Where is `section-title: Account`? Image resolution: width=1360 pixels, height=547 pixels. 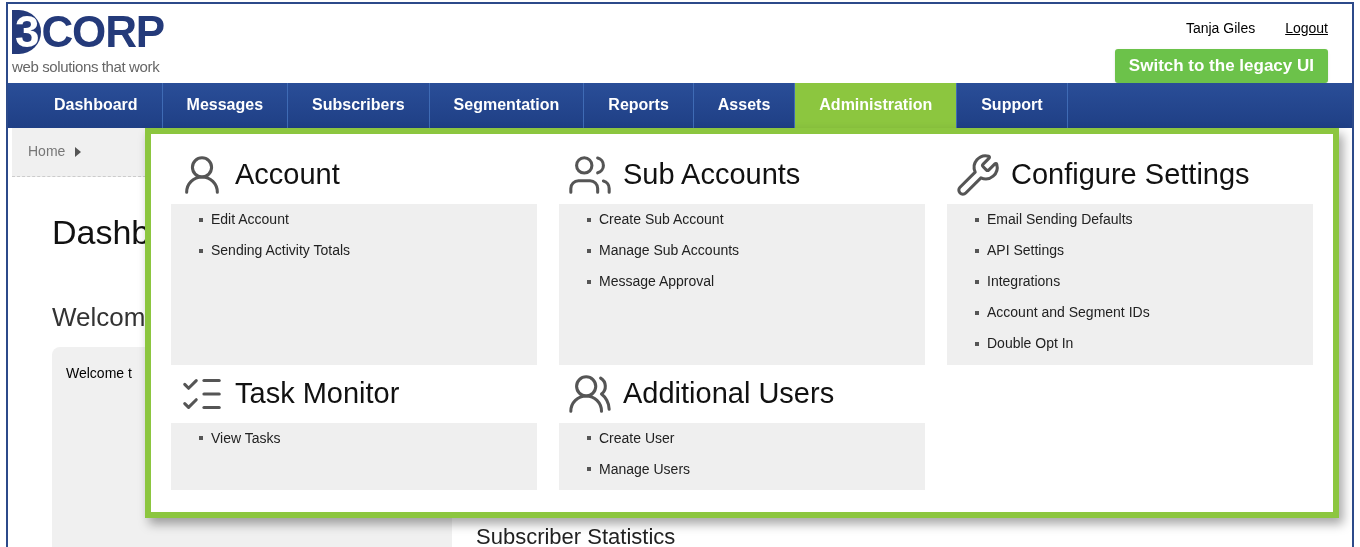
section-title: Account is located at coordinates (287, 175).